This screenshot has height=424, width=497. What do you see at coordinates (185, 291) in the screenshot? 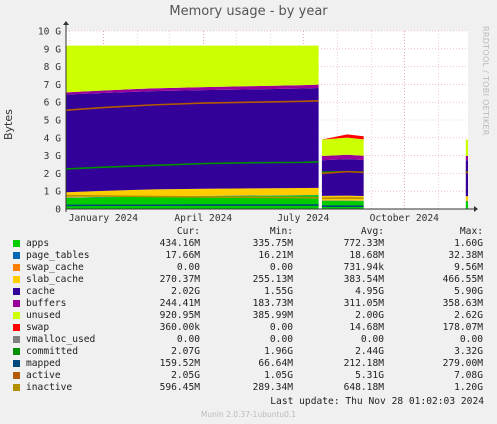
I see `legend-cur: 2.02G` at bounding box center [185, 291].